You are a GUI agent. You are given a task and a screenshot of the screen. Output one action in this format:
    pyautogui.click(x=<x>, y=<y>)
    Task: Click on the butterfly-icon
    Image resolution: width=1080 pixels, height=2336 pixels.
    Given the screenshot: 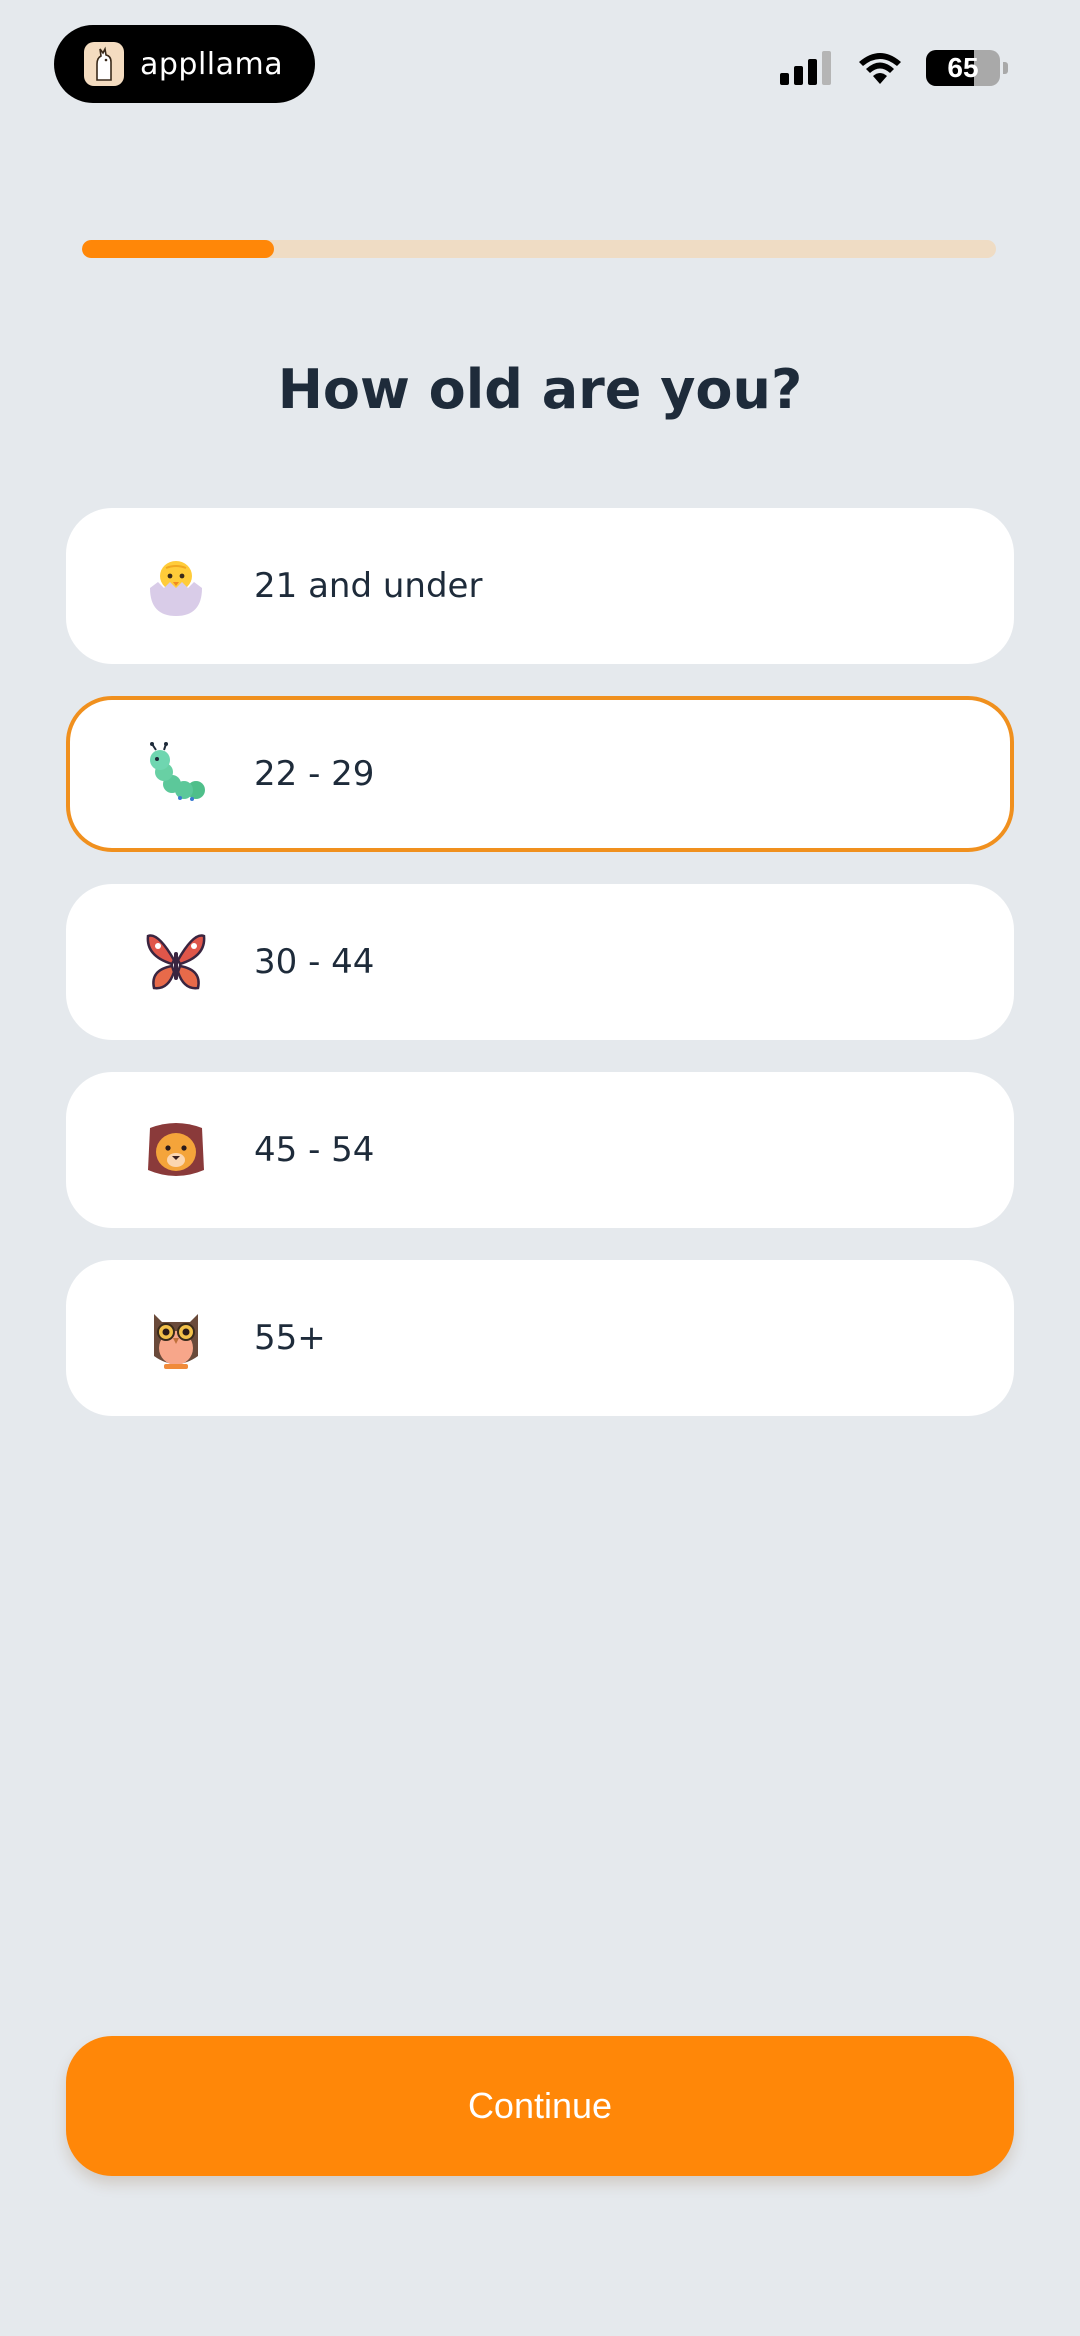 What is the action you would take?
    pyautogui.click(x=176, y=962)
    